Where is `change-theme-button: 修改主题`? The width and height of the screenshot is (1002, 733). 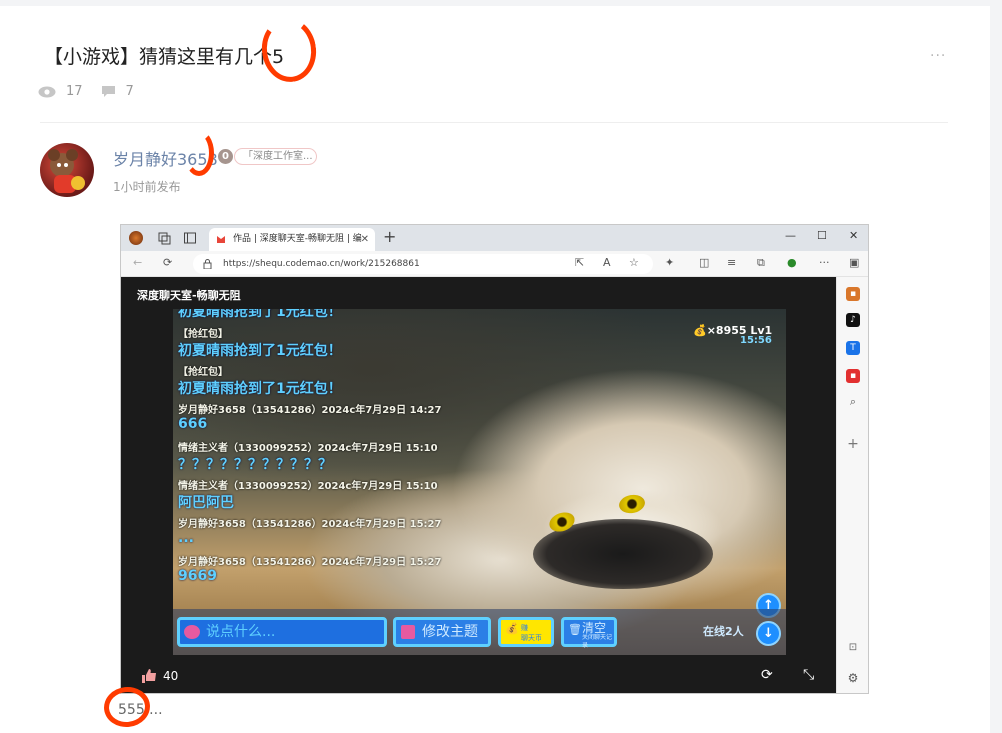
change-theme-button: 修改主题 is located at coordinates (442, 632).